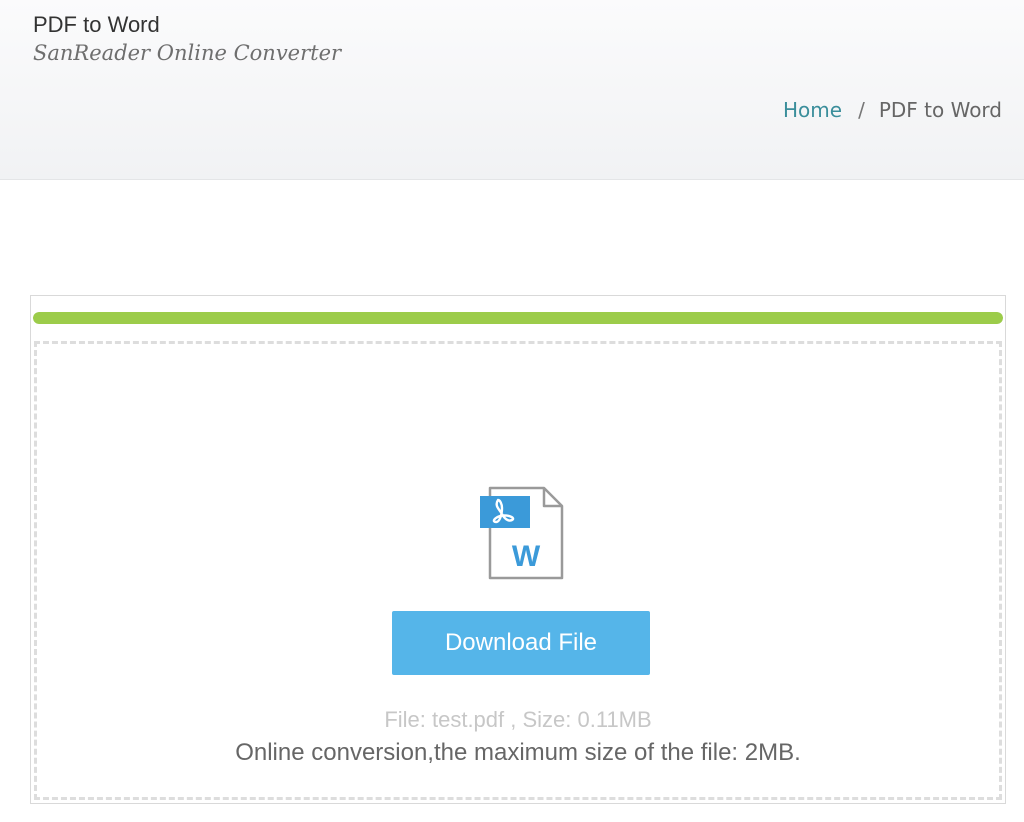 The height and width of the screenshot is (822, 1024). Describe the element at coordinates (940, 110) in the screenshot. I see `breadcrumb-current: PDF to Word` at that location.